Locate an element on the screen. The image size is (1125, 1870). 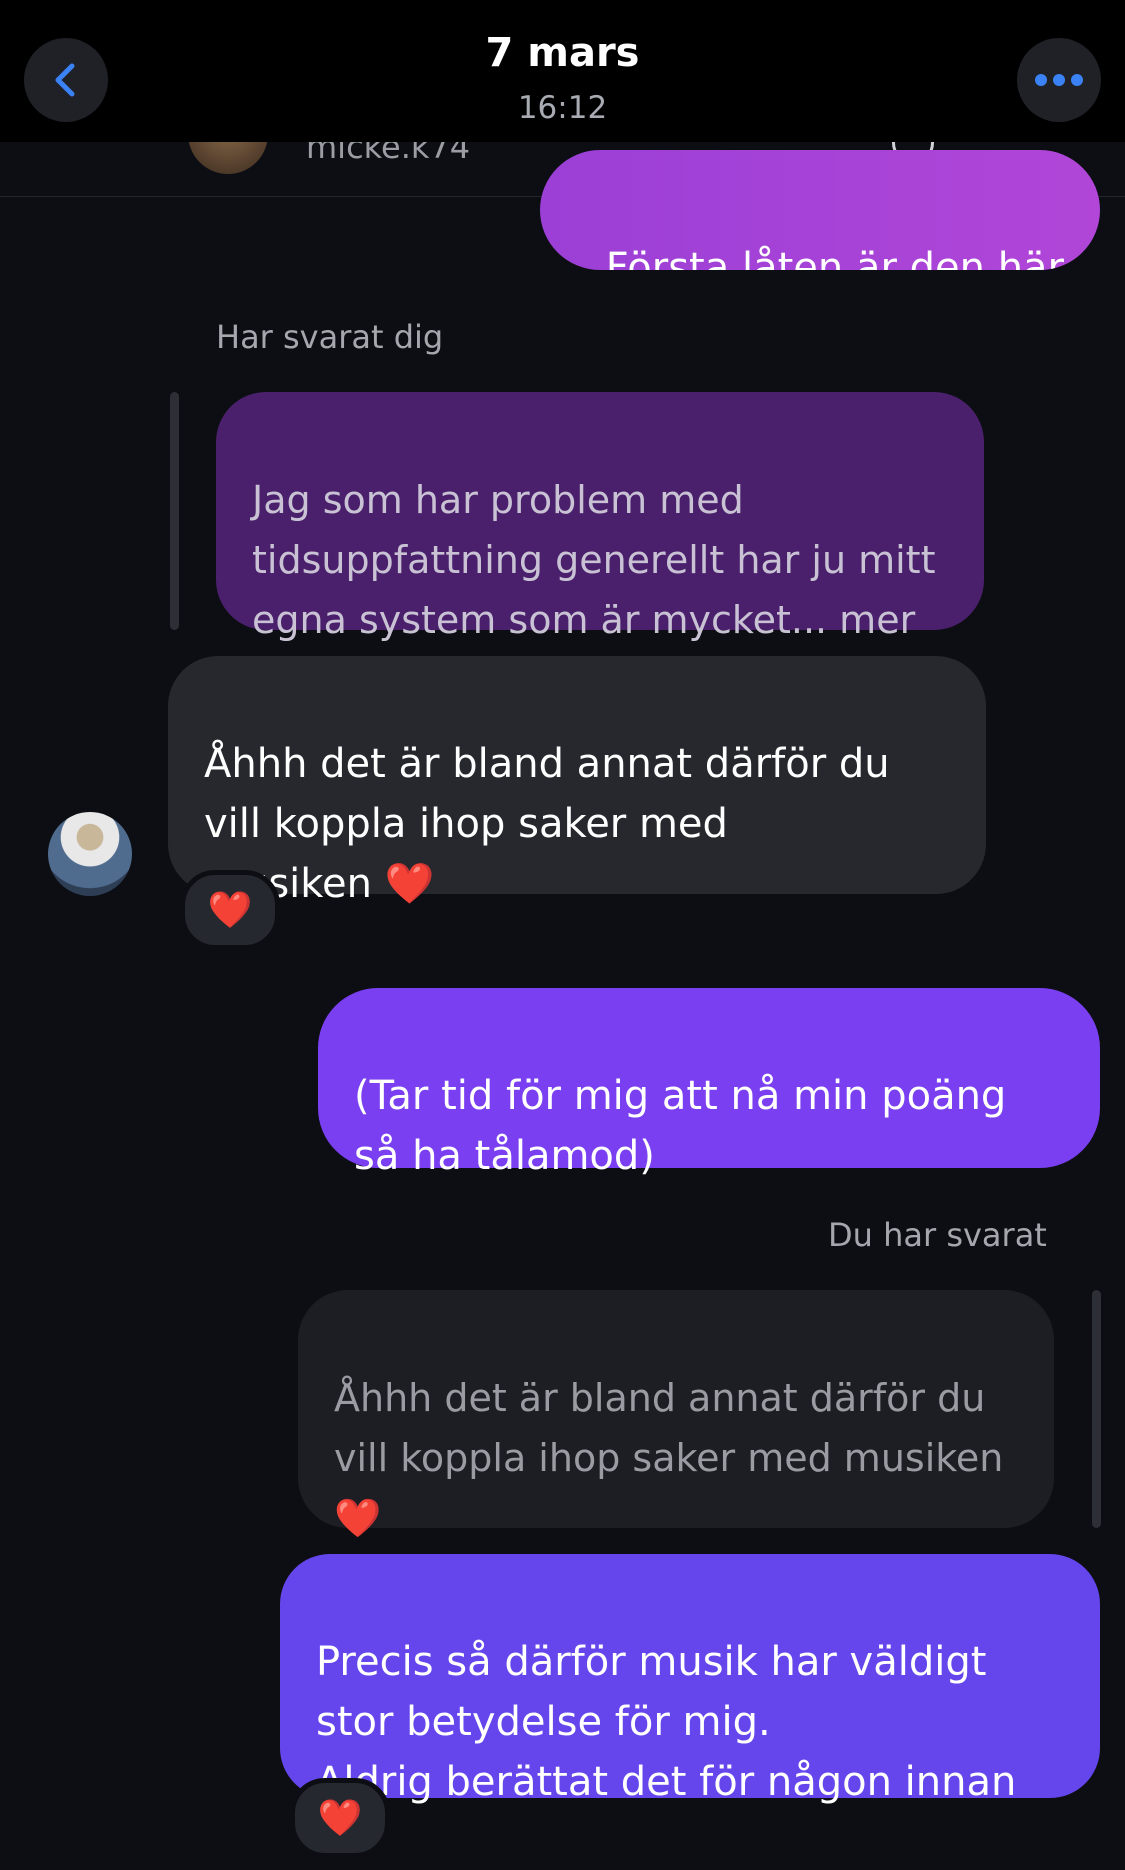
ellipsis-icon is located at coordinates (1059, 80).